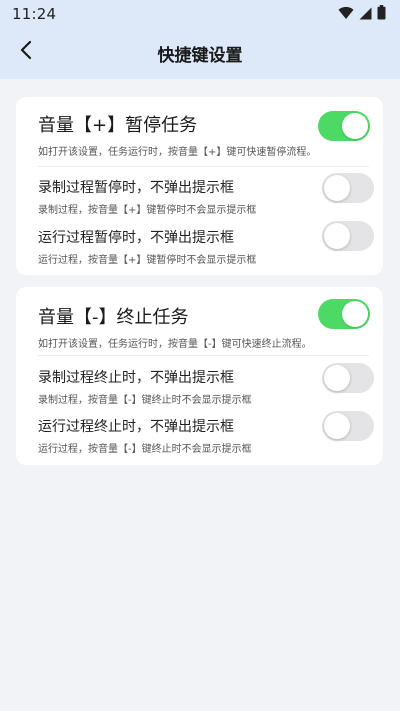 The width and height of the screenshot is (400, 711). I want to click on stop-option-record-row: 录制过程终止时，不弹出提示框 录制过程，按音量【-】键终止时不会显示提示框, so click(203, 386).